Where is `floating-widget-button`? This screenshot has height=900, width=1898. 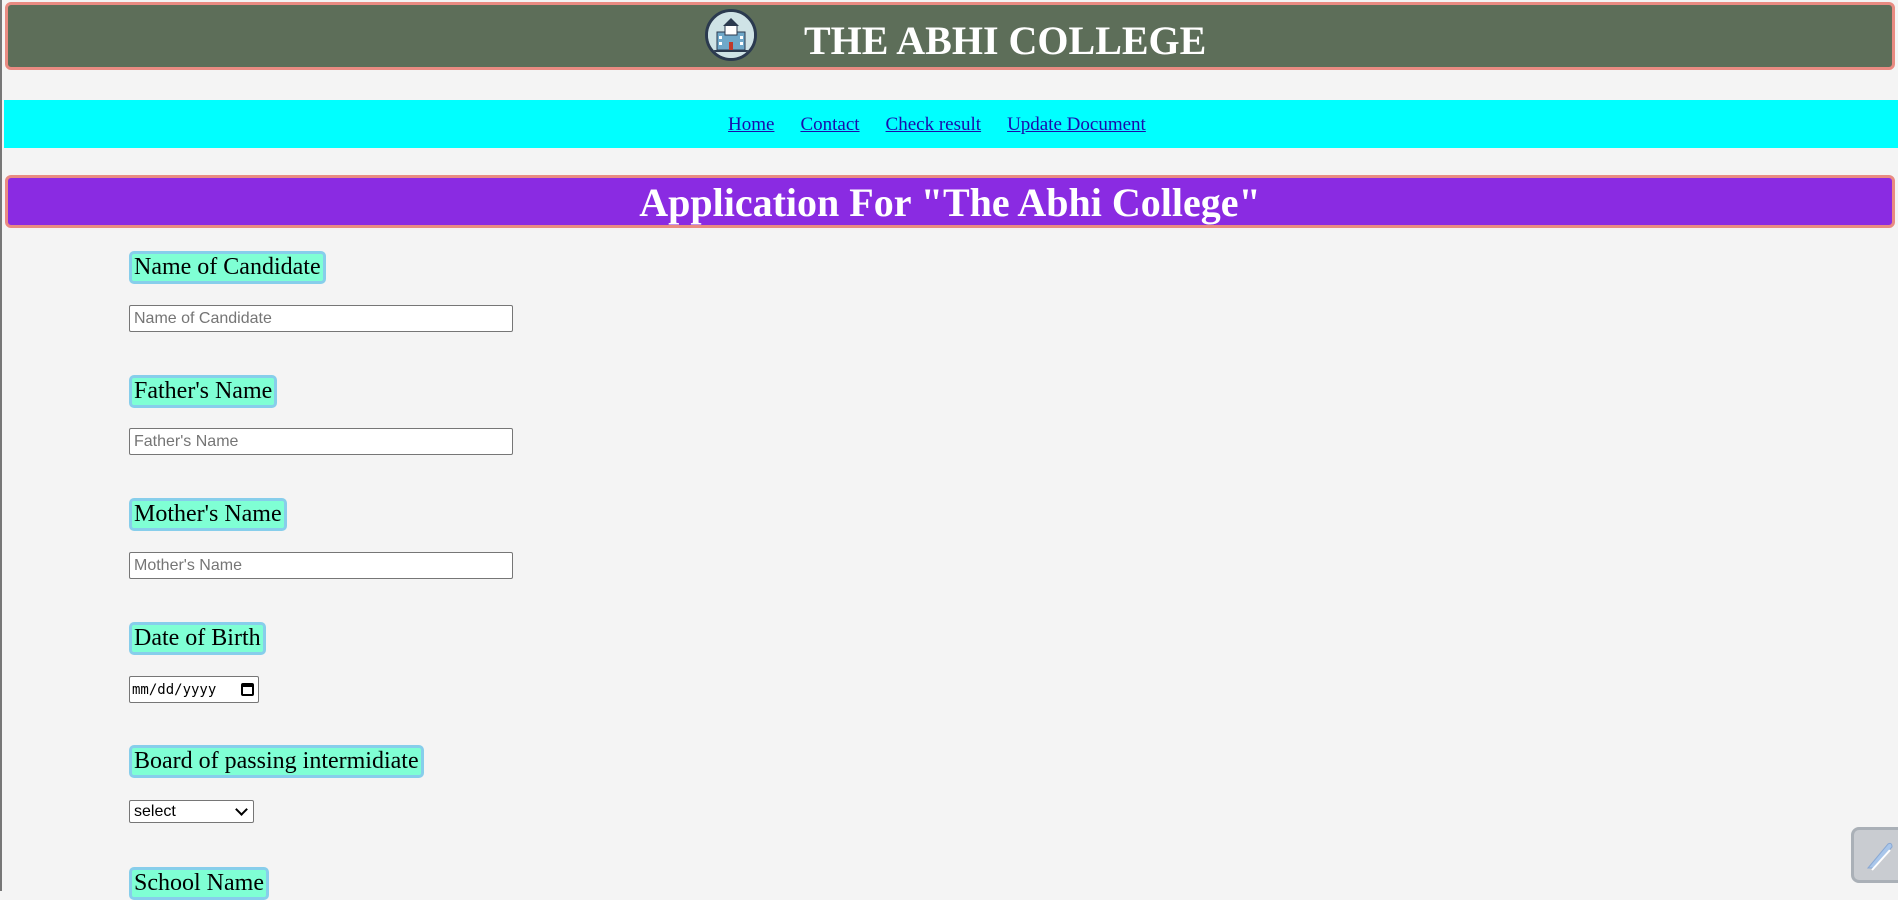
floating-widget-button is located at coordinates (1874, 855).